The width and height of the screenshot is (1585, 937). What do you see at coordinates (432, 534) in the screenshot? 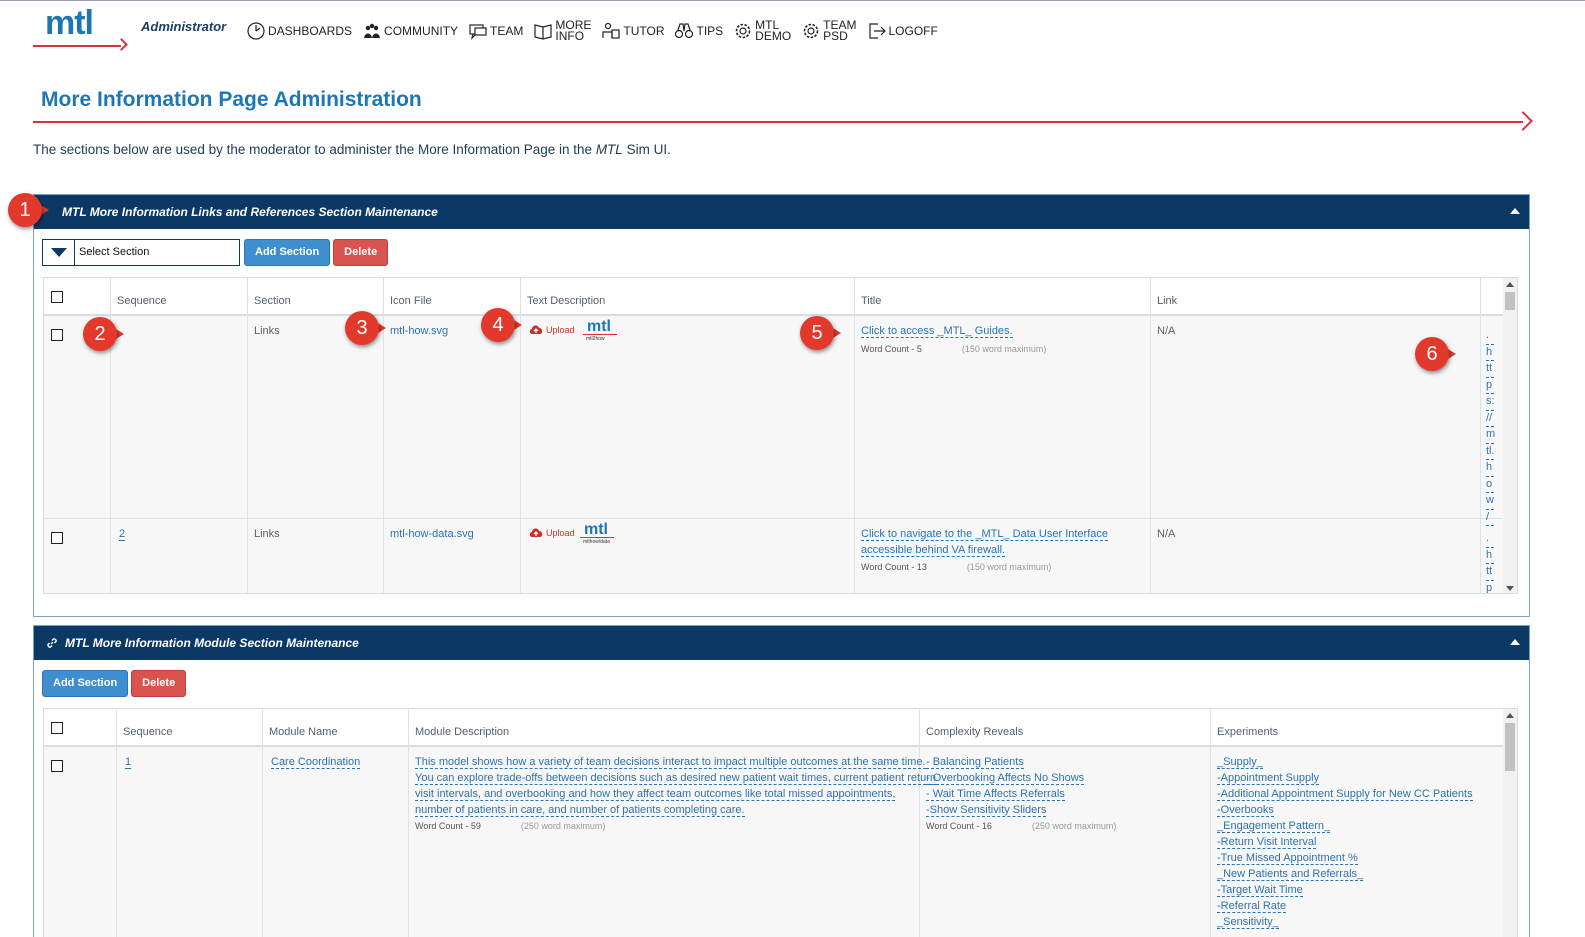
I see `row-icon-file: mtl-how-data.svg` at bounding box center [432, 534].